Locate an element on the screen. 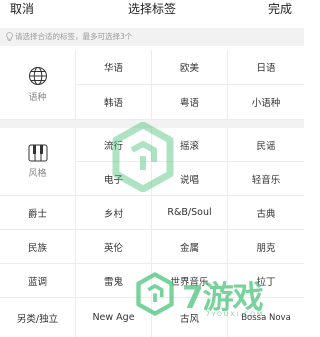 Image resolution: width=320 pixels, height=337 pixels. category-label-language: 语种 is located at coordinates (37, 98).